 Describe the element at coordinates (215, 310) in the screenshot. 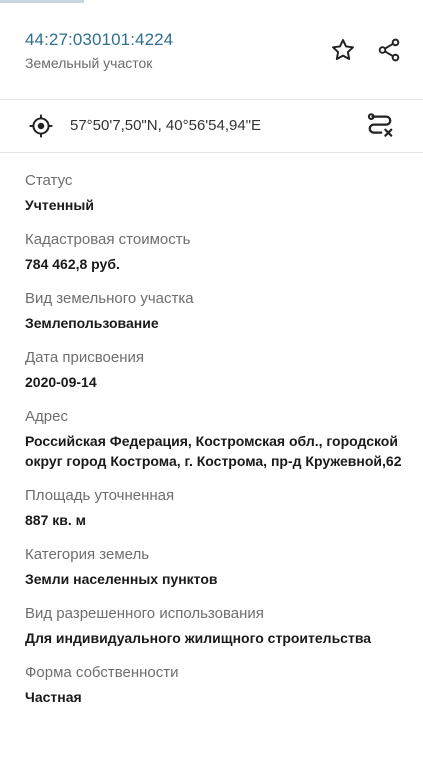

I see `field-plot-type: Вид земельного участка Землепользование` at that location.